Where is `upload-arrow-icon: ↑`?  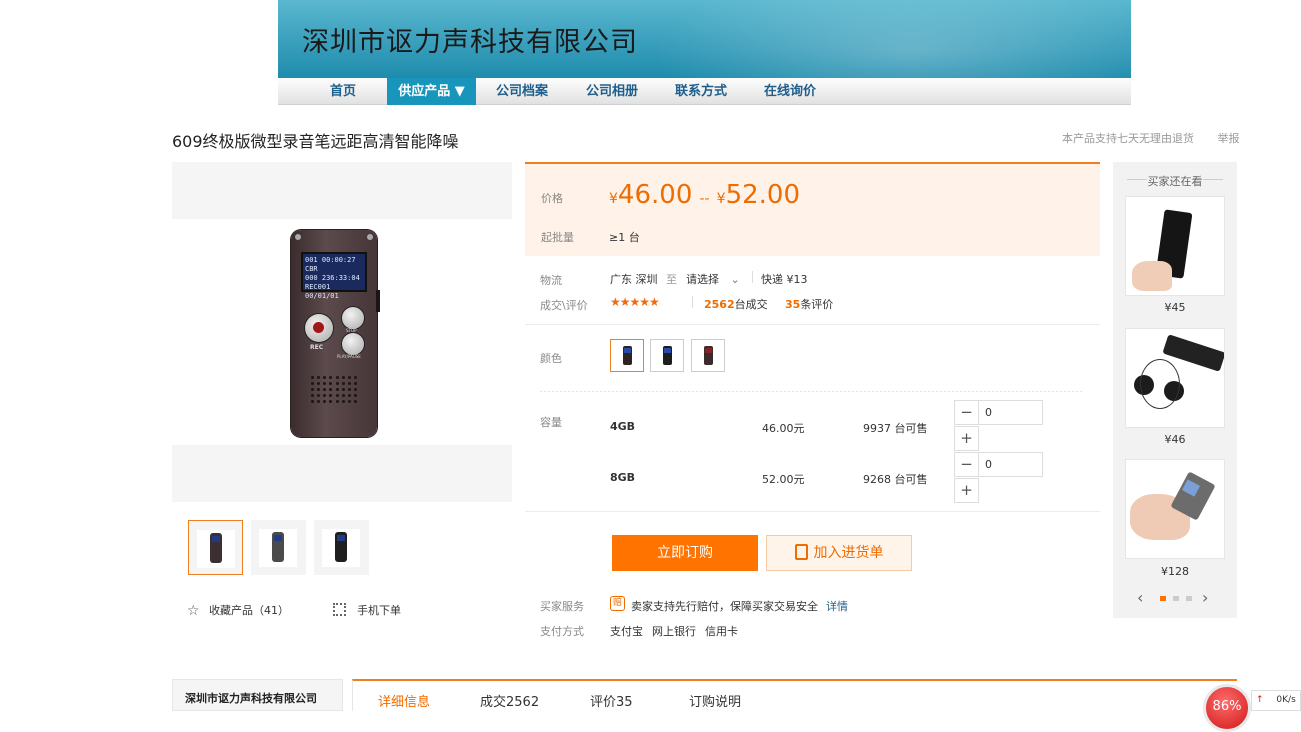 upload-arrow-icon: ↑ is located at coordinates (1260, 700).